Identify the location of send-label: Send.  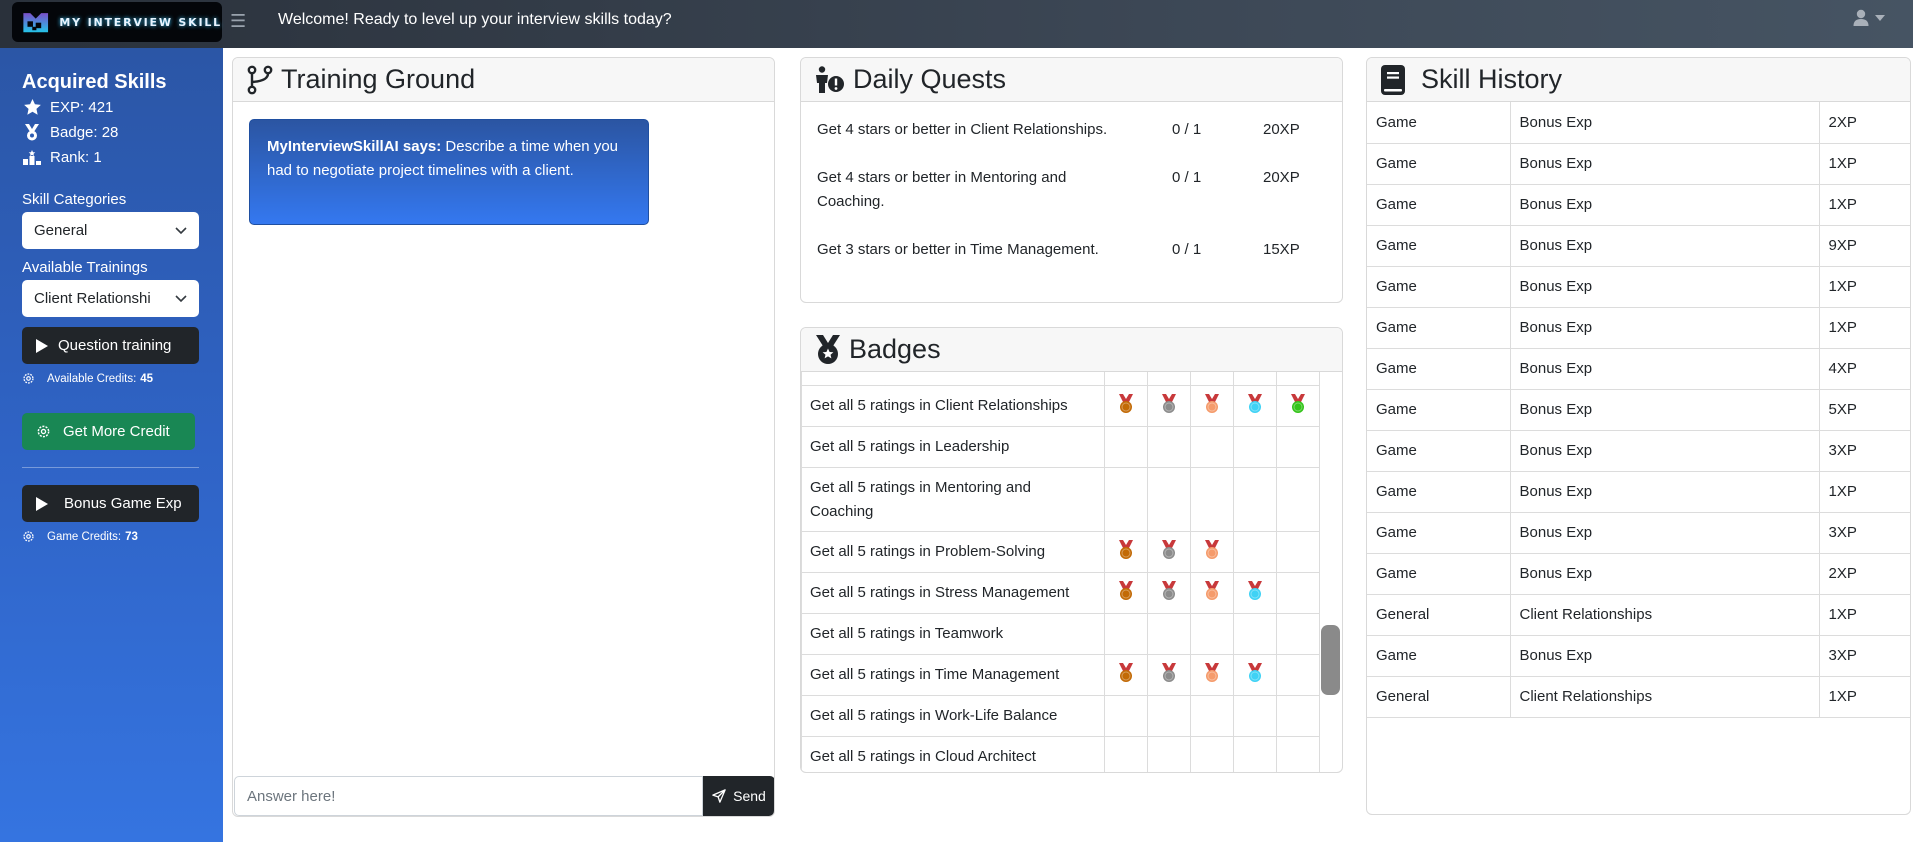
(749, 796).